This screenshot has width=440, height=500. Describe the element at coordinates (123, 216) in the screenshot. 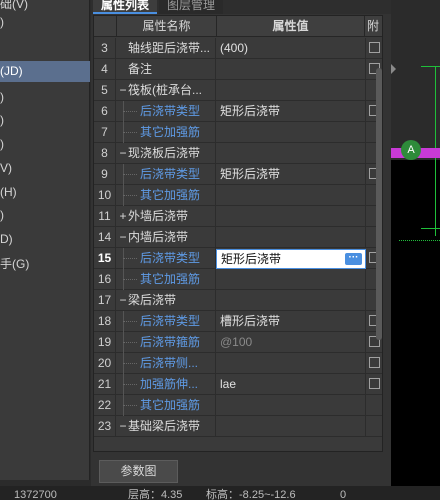

I see `expand-icon: +` at that location.